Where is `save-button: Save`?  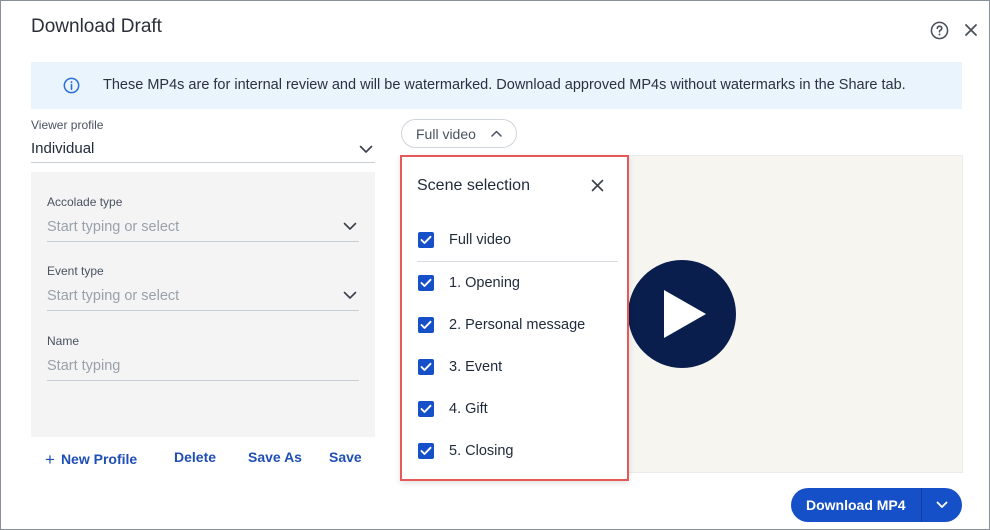
save-button: Save is located at coordinates (345, 457).